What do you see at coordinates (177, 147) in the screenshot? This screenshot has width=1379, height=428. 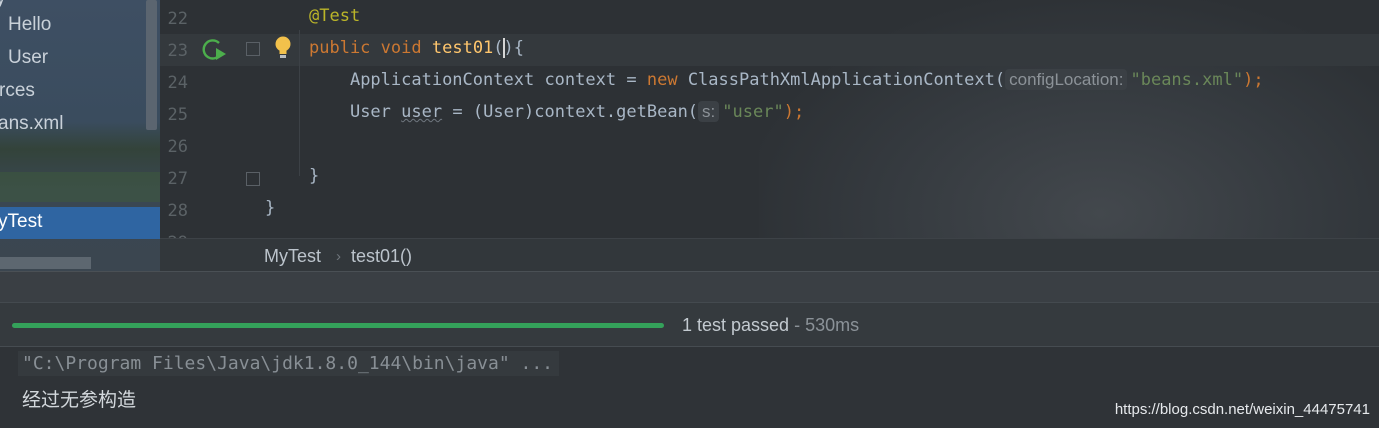 I see `line-number: 26` at bounding box center [177, 147].